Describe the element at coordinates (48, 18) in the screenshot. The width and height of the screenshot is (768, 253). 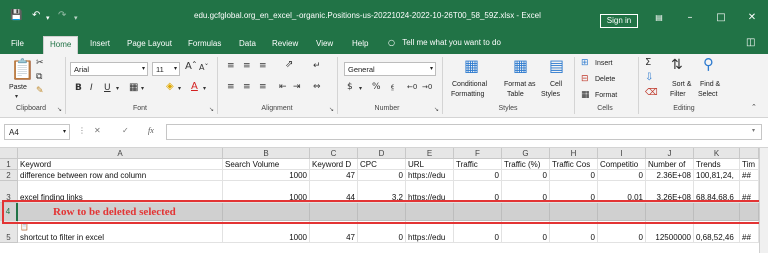
I see `undo-dropdown-icon: ▾` at that location.